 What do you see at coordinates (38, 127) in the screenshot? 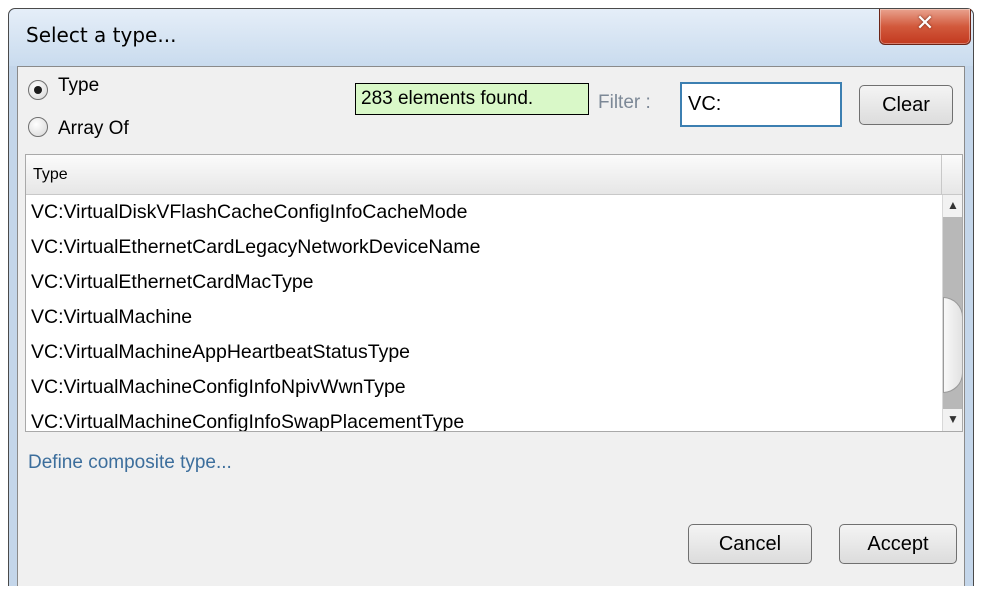
I see `array-of-radio` at bounding box center [38, 127].